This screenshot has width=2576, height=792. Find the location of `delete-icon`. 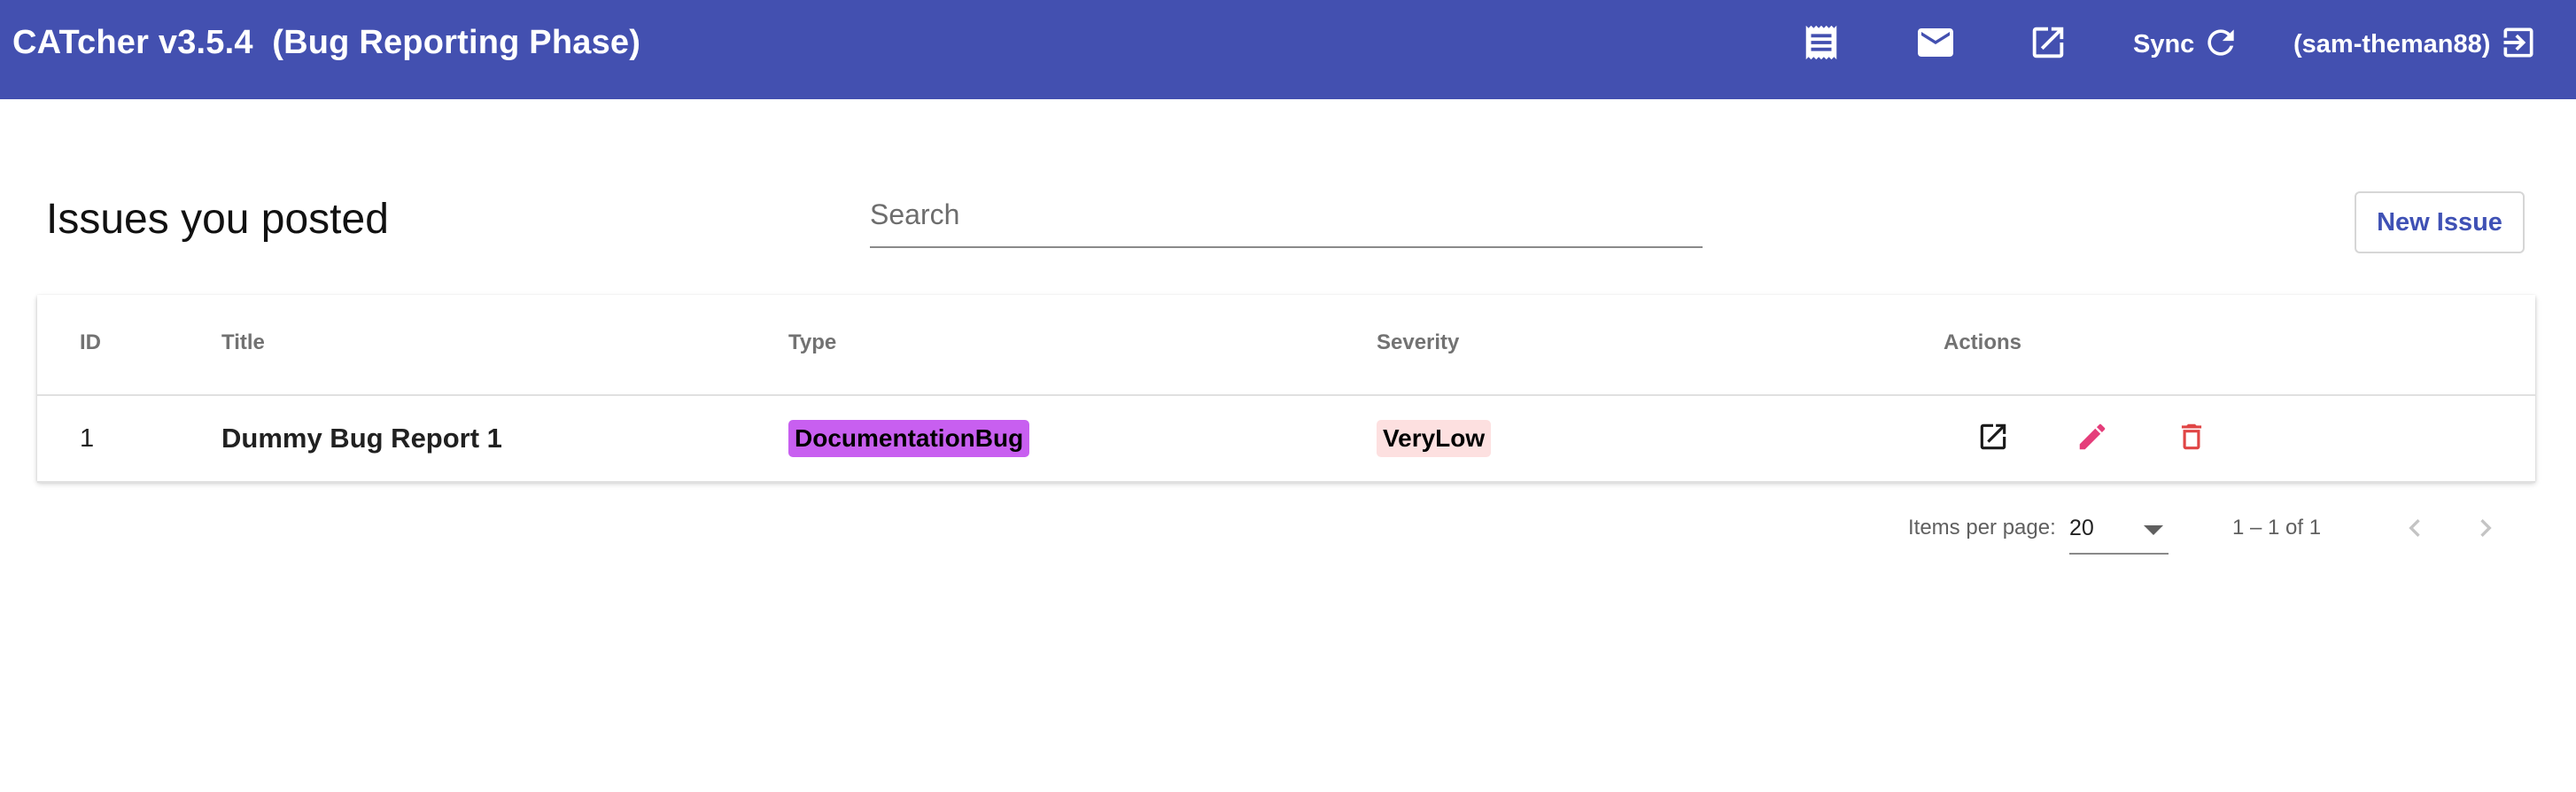

delete-icon is located at coordinates (2191, 439).